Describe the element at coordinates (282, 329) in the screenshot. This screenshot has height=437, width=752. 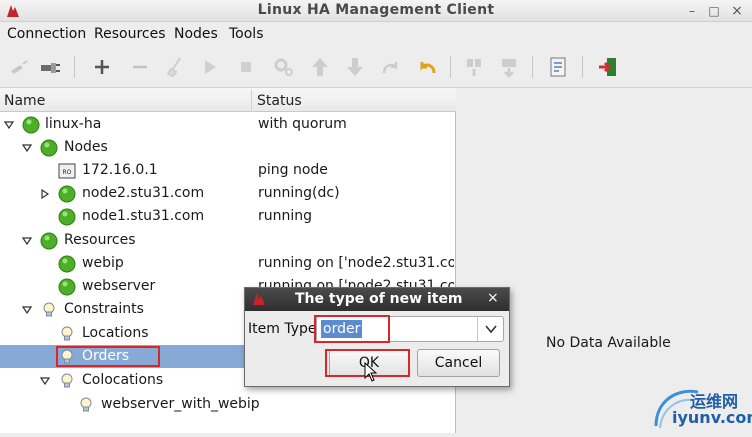
I see `item-type-label: Item Type` at that location.